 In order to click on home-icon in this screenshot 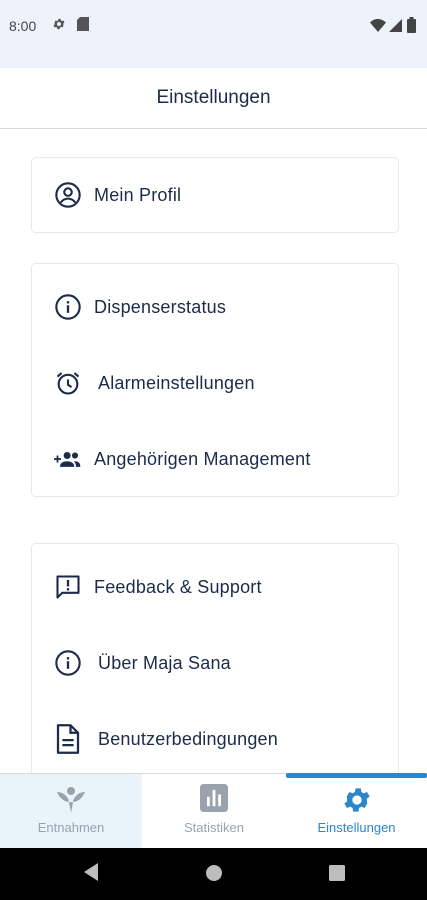, I will do `click(214, 875)`.